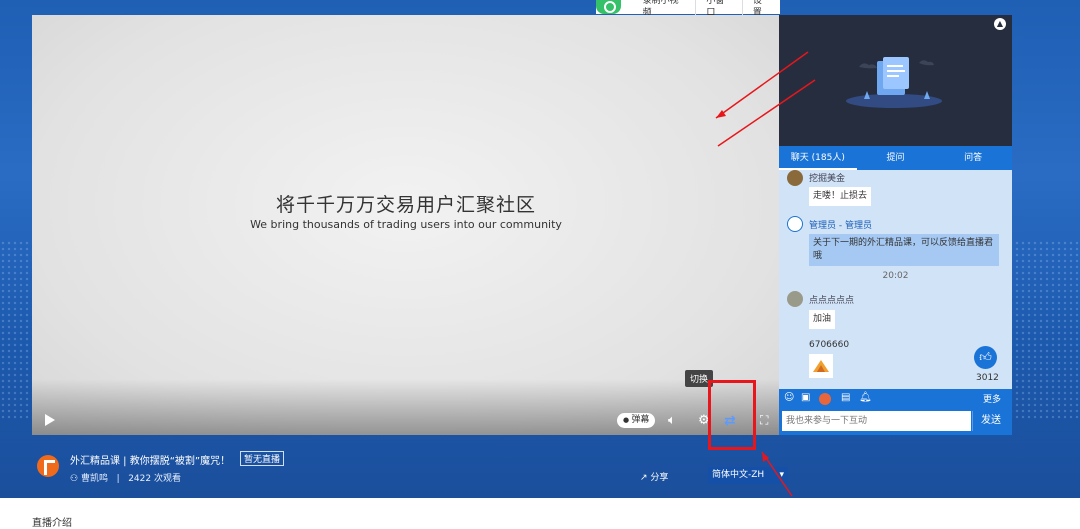 The image size is (1080, 529). Describe the element at coordinates (672, 420) in the screenshot. I see `volume-icon: 🔈︎` at that location.